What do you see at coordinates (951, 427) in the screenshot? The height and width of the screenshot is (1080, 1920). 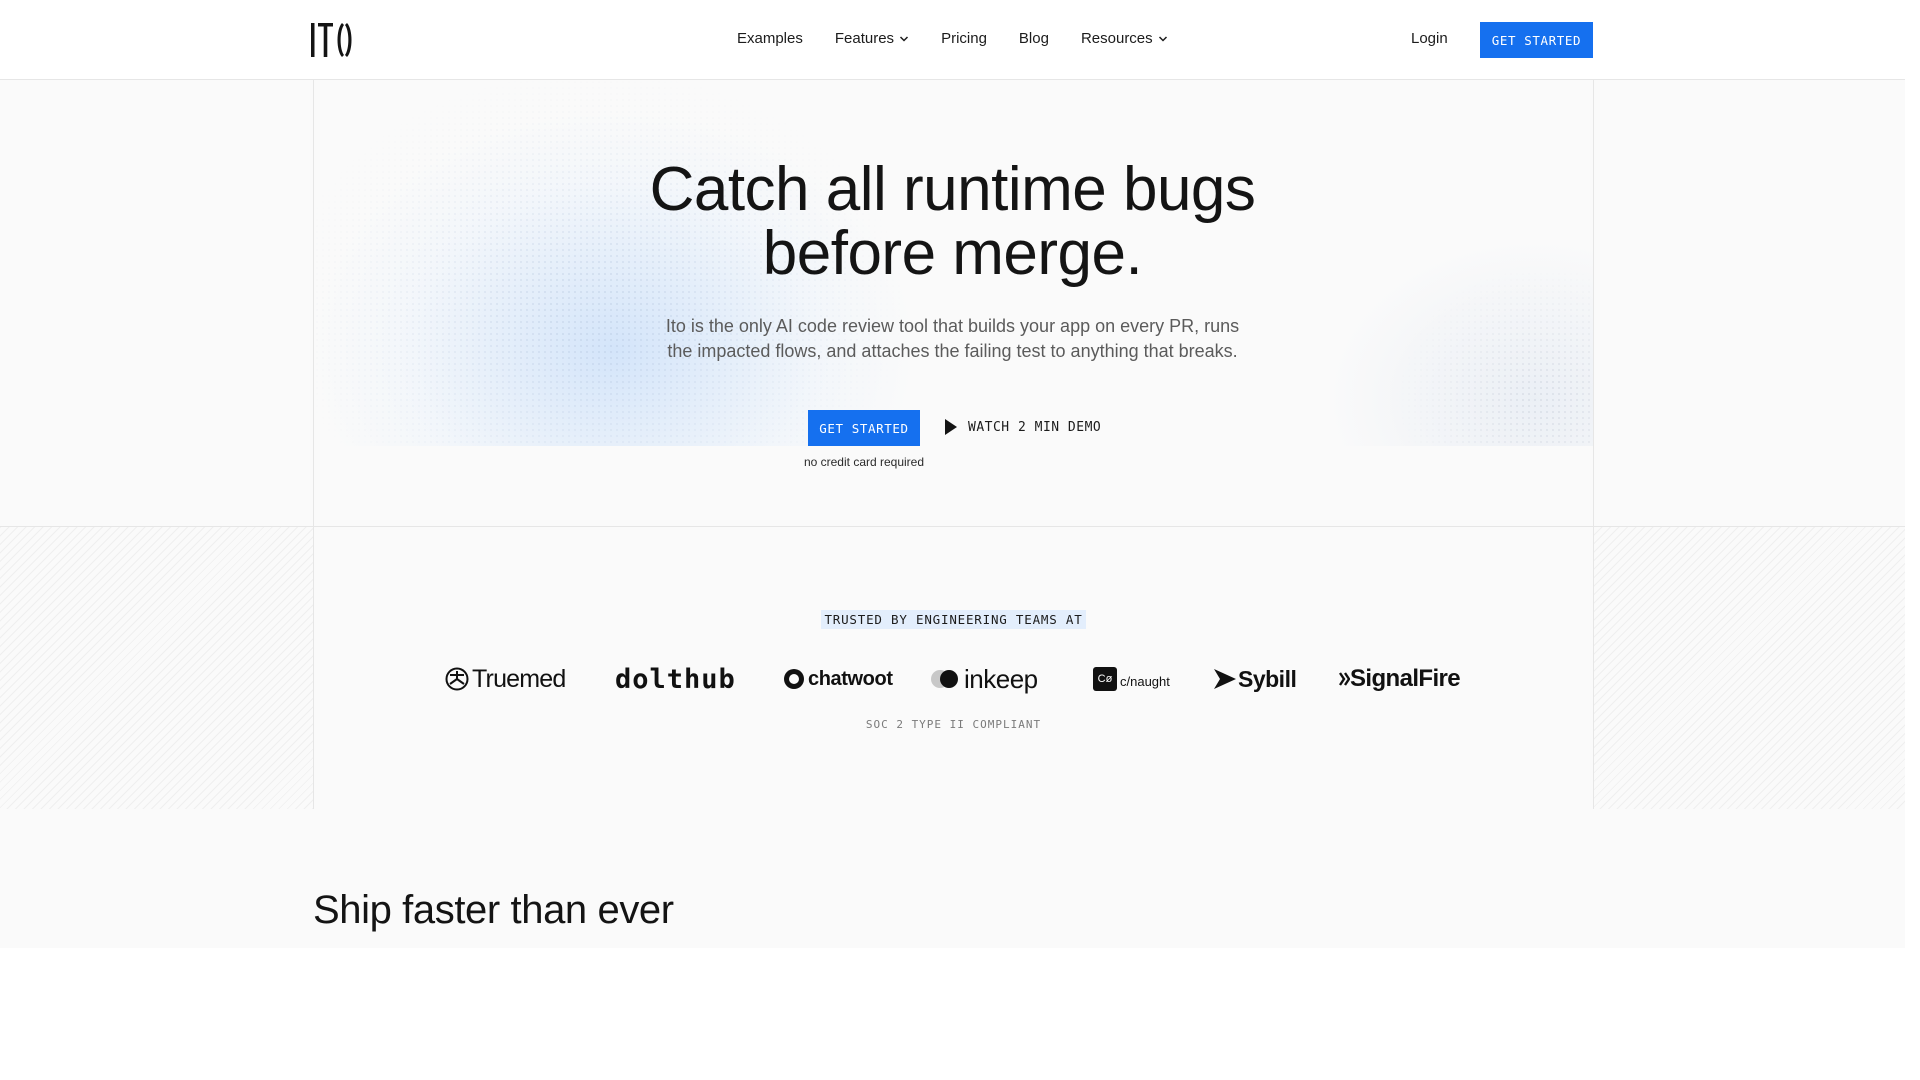 I see `play-icon` at bounding box center [951, 427].